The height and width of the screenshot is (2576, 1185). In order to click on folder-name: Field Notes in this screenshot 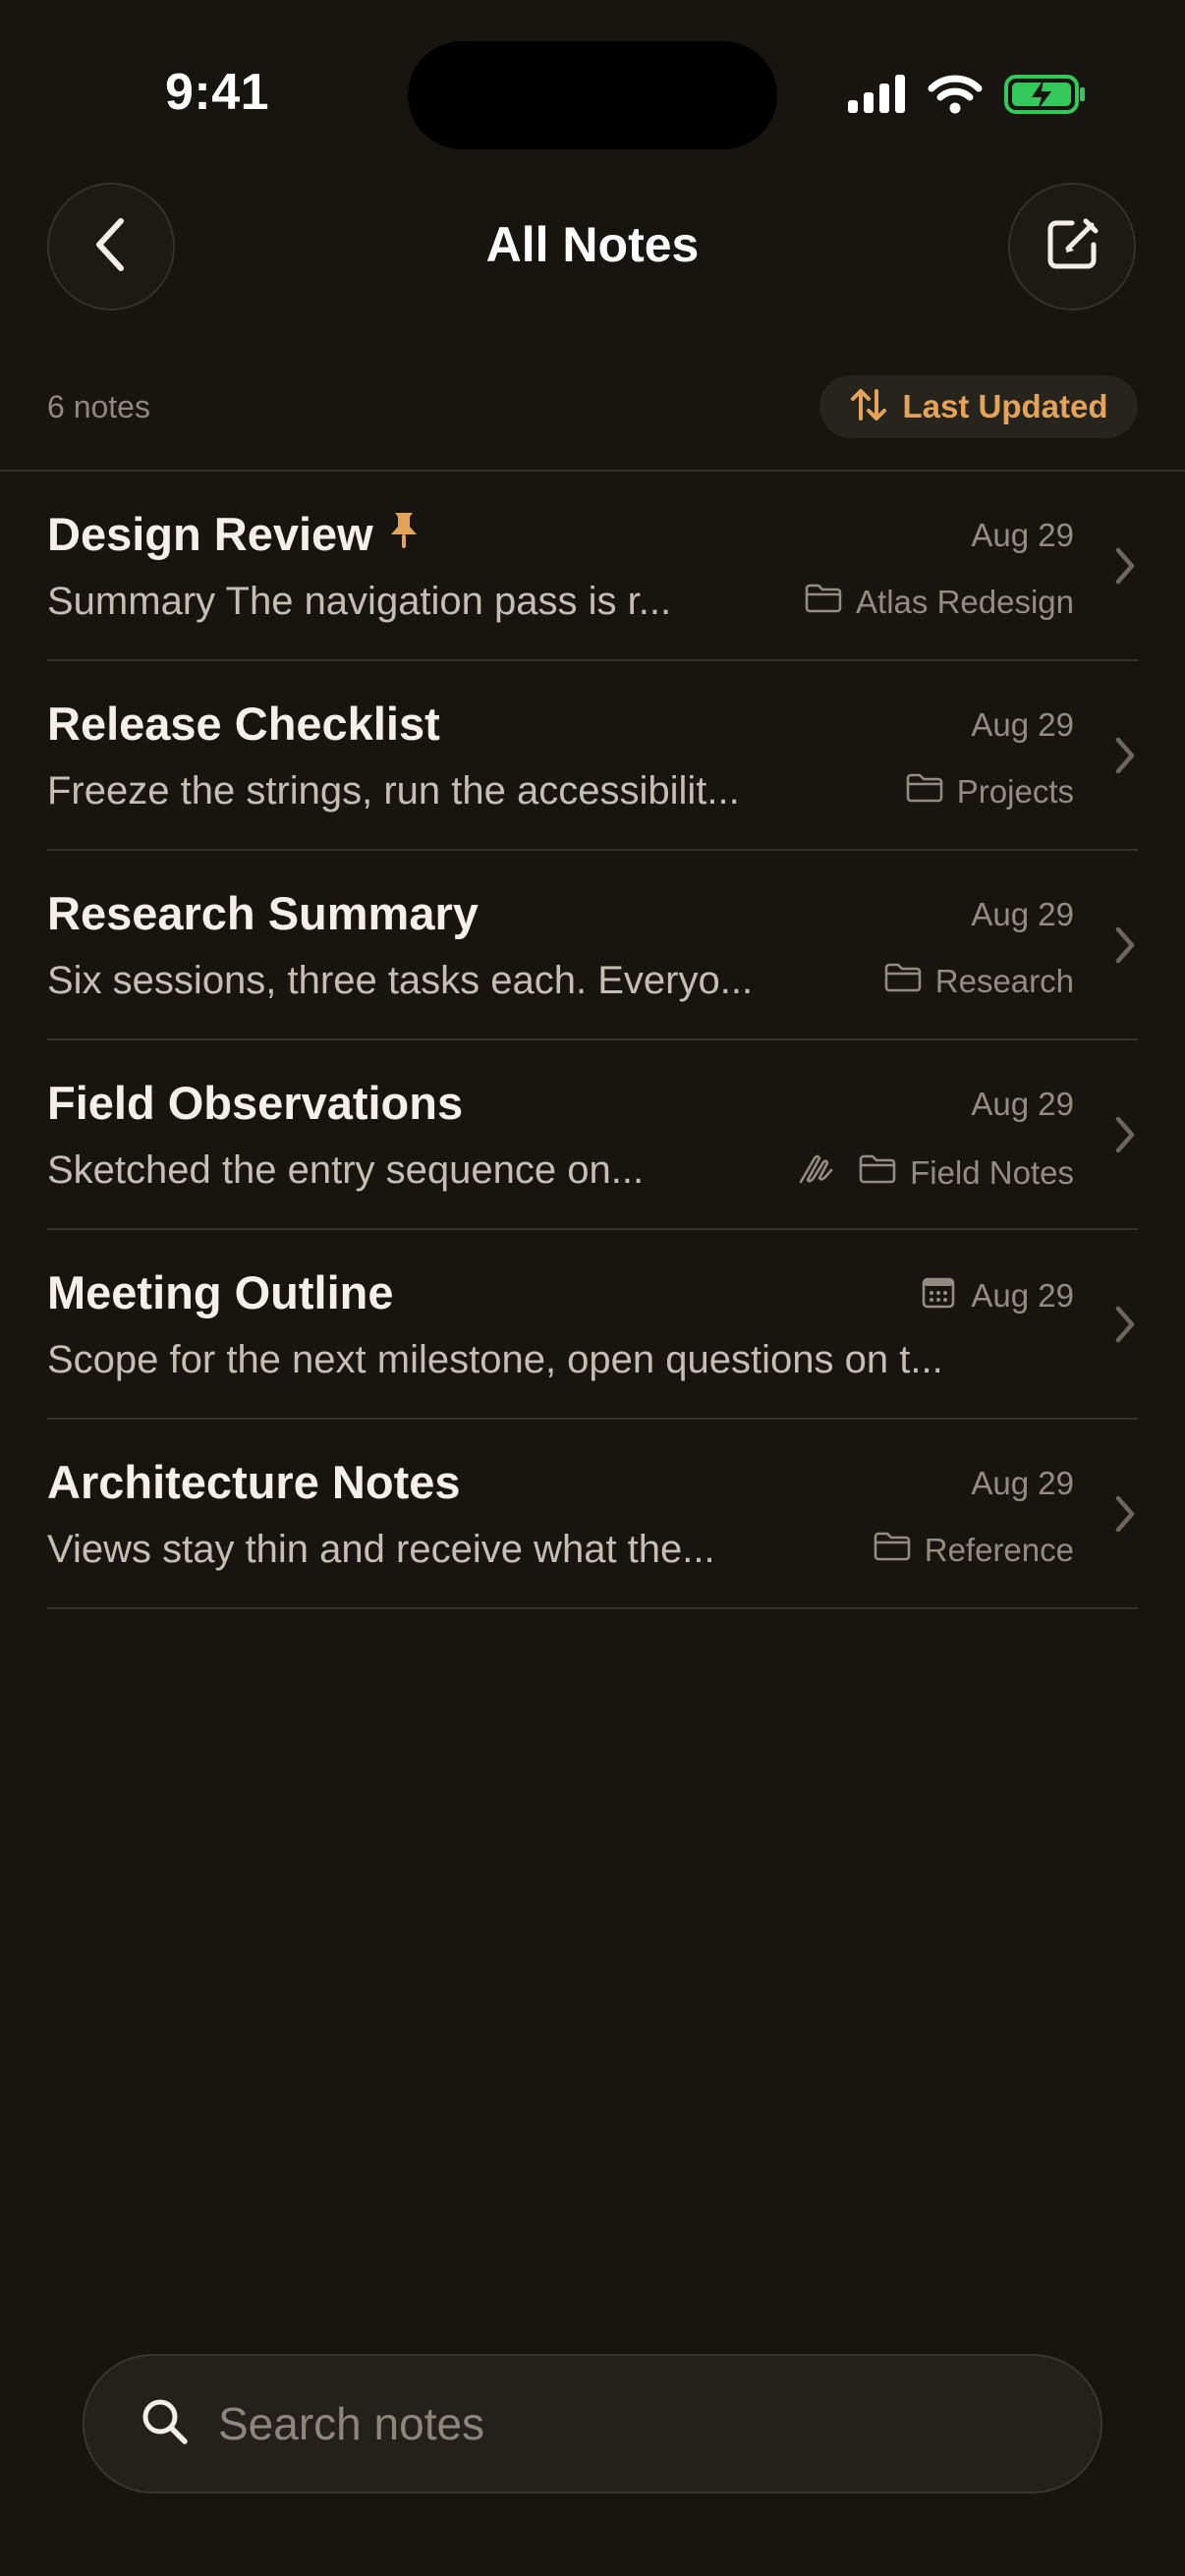, I will do `click(992, 1172)`.